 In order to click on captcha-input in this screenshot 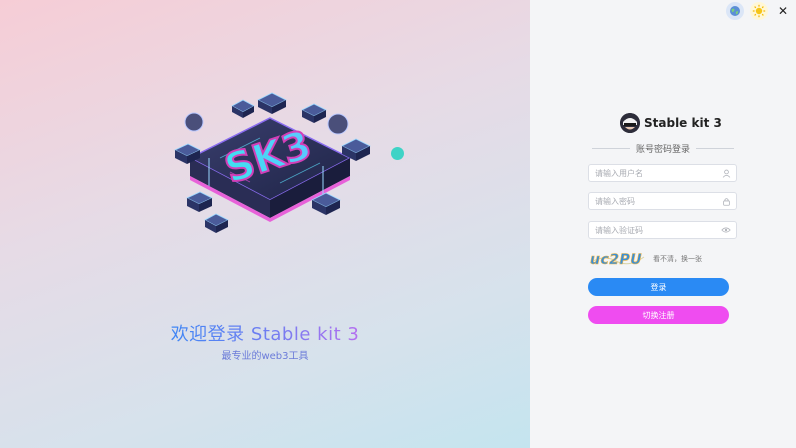, I will do `click(654, 230)`.